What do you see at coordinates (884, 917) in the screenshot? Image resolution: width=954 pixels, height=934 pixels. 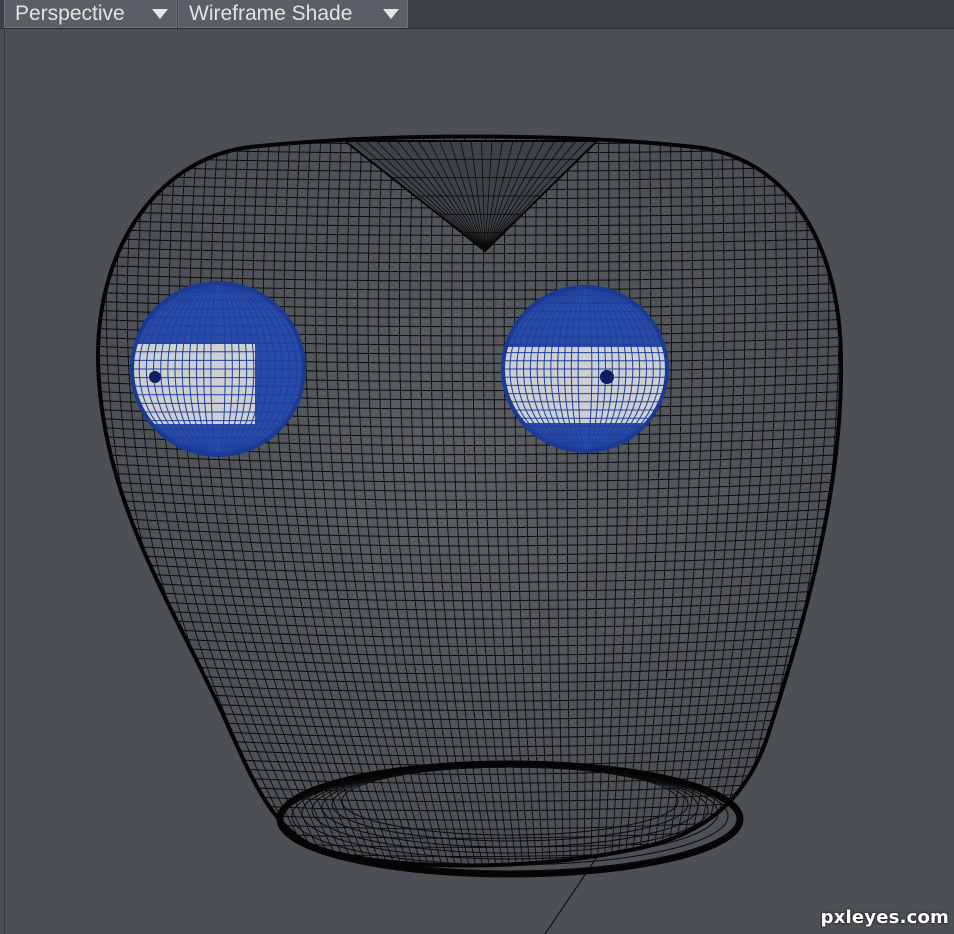 I see `watermark: pxleyes.com` at bounding box center [884, 917].